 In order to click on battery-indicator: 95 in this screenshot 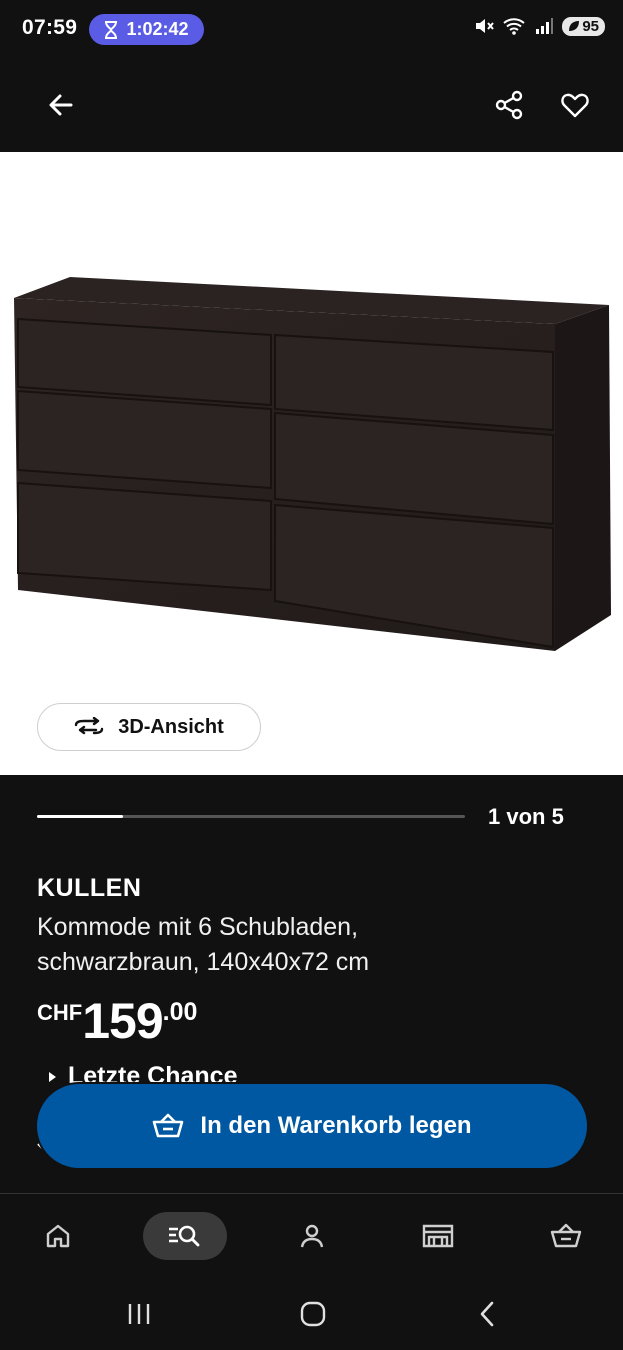, I will do `click(583, 26)`.